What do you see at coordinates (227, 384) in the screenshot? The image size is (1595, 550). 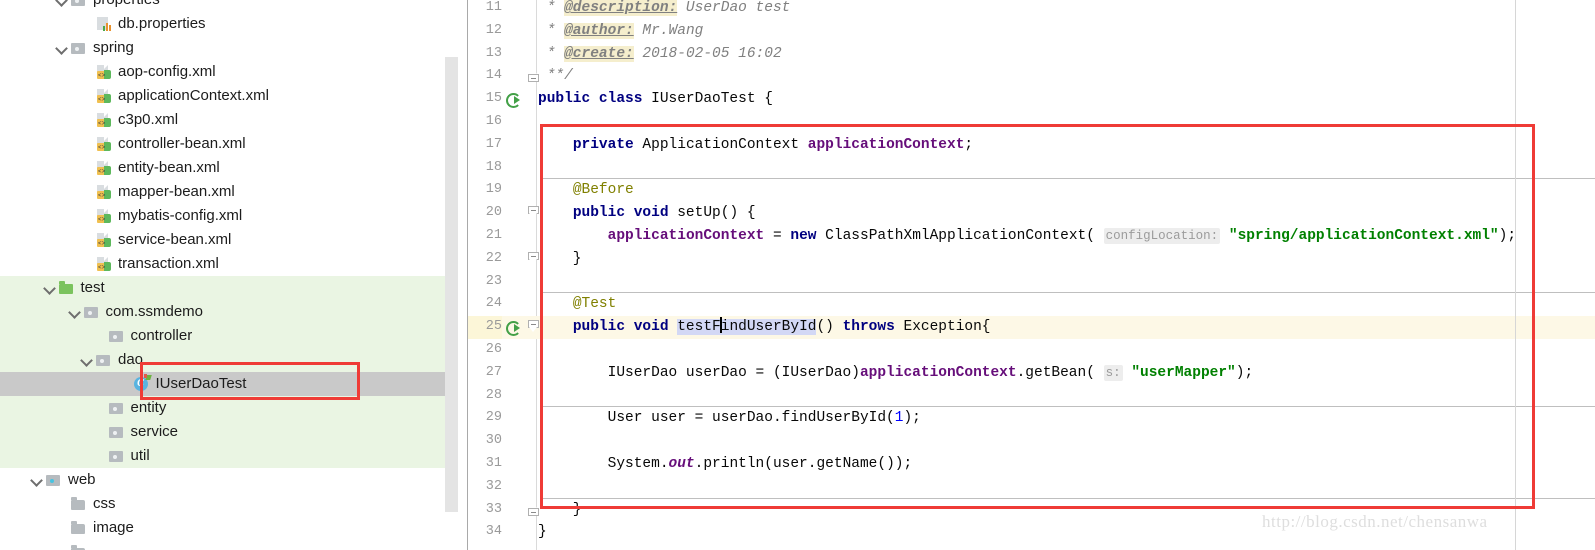 I see `tree-item-iuserdaotest: C IUserDaoTest` at bounding box center [227, 384].